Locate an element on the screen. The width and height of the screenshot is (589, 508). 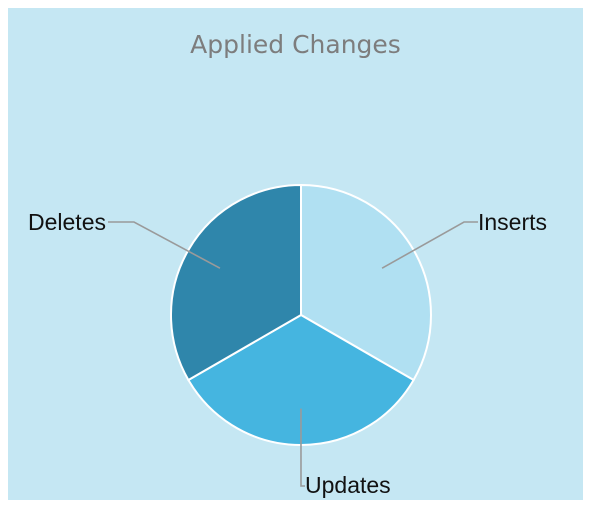
slice-label-inserts: Inserts is located at coordinates (512, 222).